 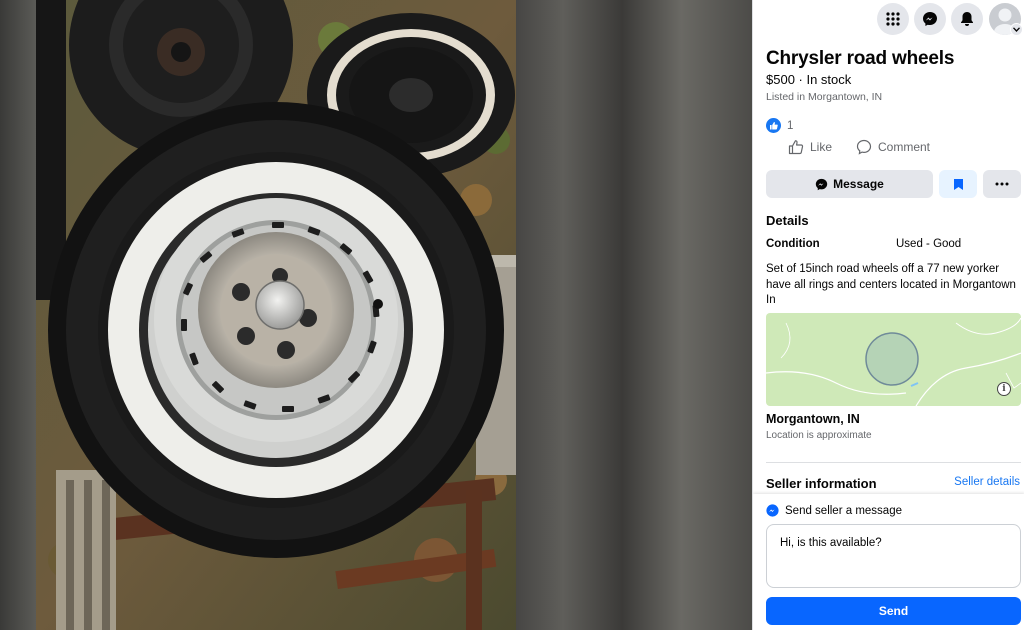 What do you see at coordinates (1004, 389) in the screenshot?
I see `map-info-icon: i` at bounding box center [1004, 389].